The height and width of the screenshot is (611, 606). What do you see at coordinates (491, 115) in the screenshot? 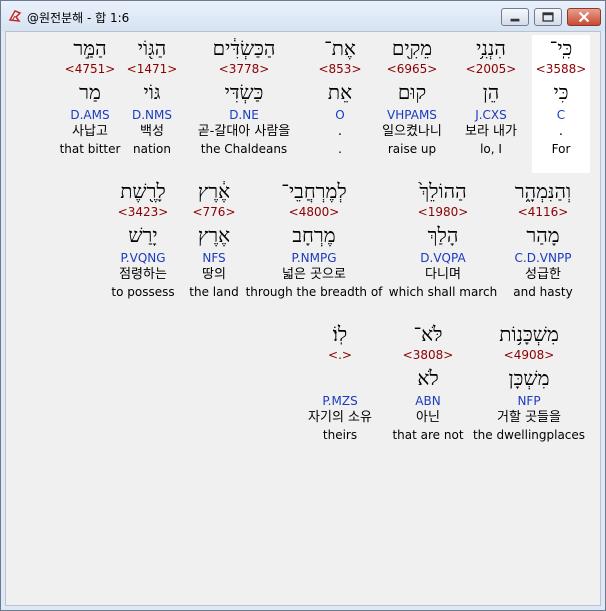
I see `parsing-code: J.CXS` at bounding box center [491, 115].